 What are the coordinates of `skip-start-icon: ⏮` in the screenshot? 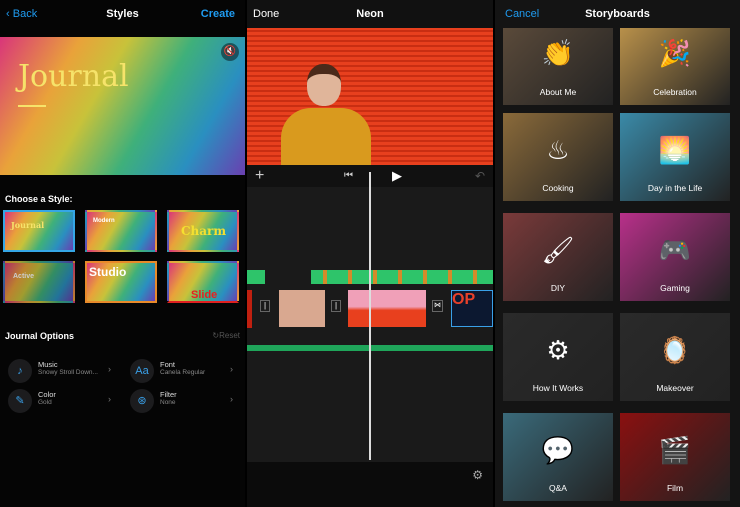 It's located at (348, 175).